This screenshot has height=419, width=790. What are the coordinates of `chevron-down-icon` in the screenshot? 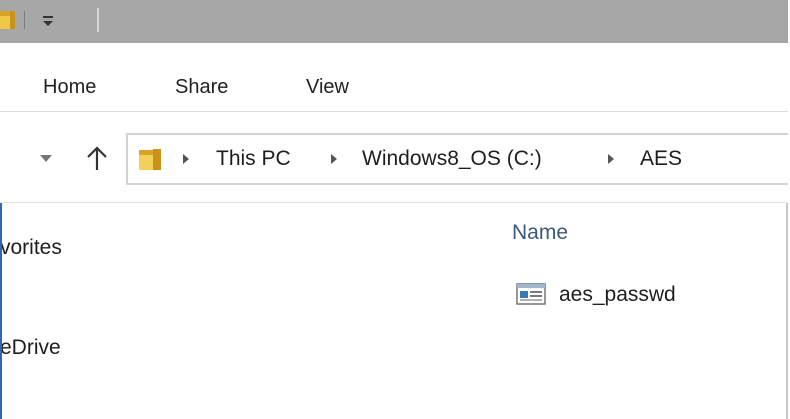 It's located at (46, 158).